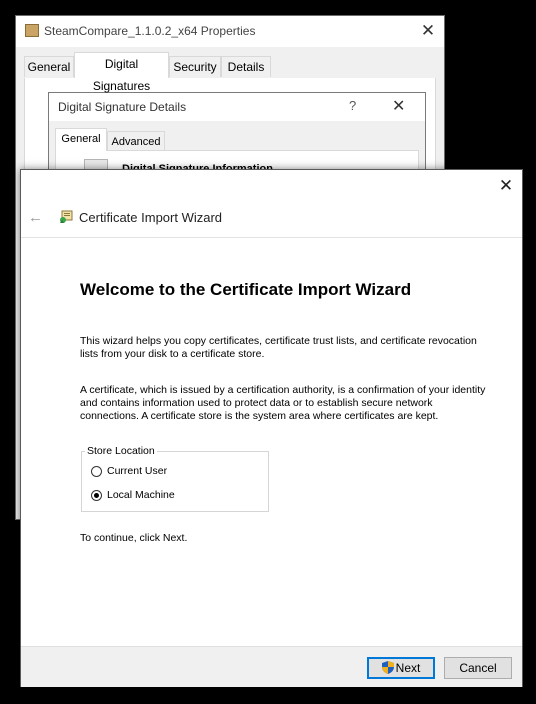 The height and width of the screenshot is (704, 536). I want to click on radio-button, so click(96, 471).